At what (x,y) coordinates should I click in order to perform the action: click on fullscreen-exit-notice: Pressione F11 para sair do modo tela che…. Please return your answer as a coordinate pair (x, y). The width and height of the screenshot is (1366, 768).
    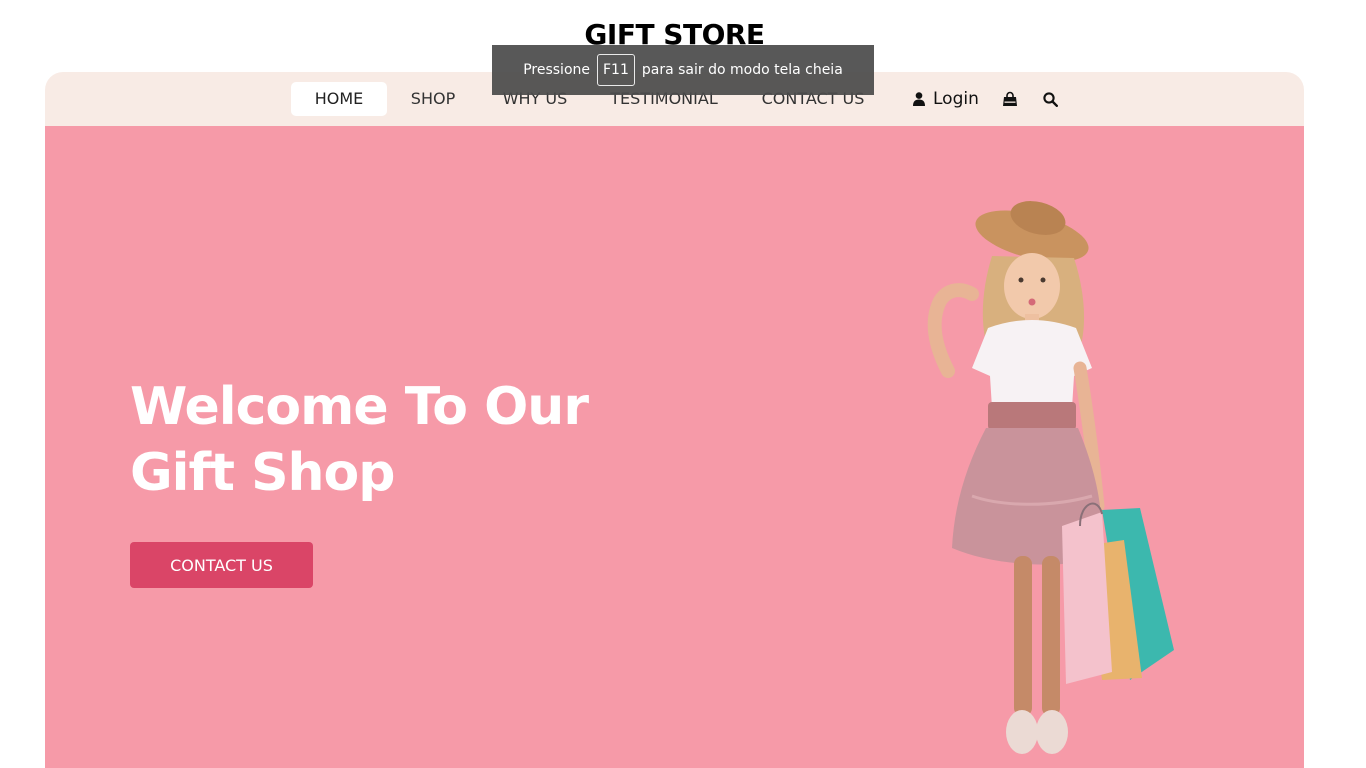
    Looking at the image, I should click on (683, 70).